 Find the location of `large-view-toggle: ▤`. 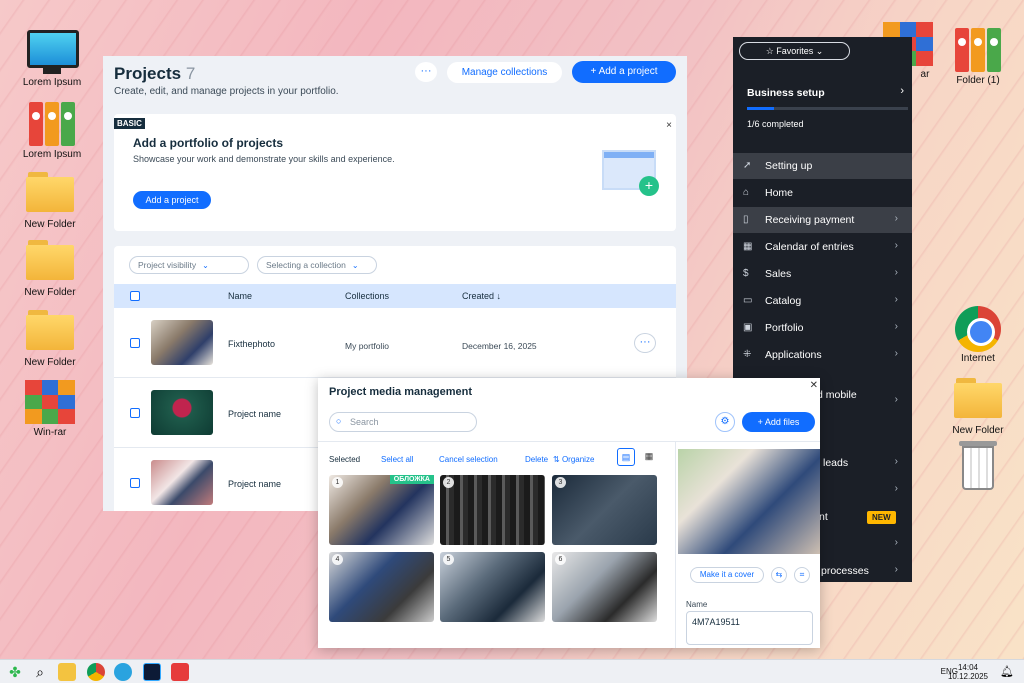

large-view-toggle: ▤ is located at coordinates (626, 457).